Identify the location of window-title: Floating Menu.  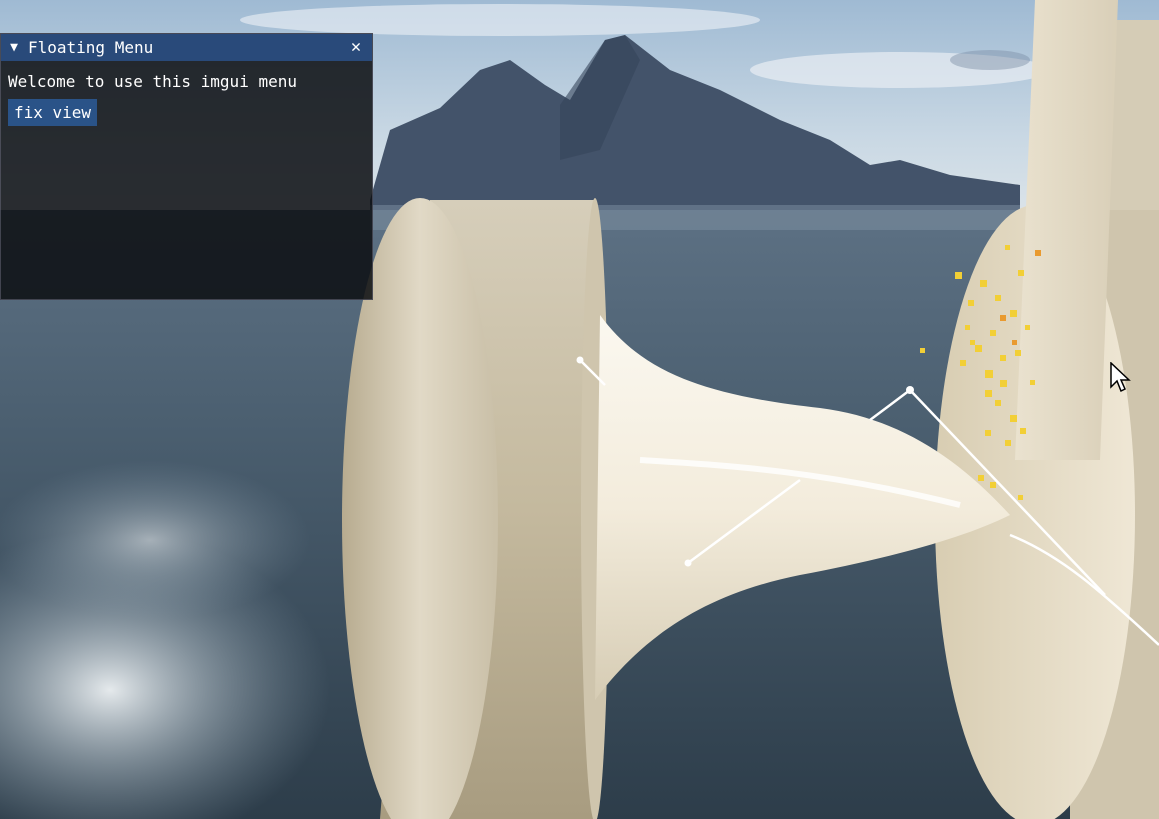
(91, 47).